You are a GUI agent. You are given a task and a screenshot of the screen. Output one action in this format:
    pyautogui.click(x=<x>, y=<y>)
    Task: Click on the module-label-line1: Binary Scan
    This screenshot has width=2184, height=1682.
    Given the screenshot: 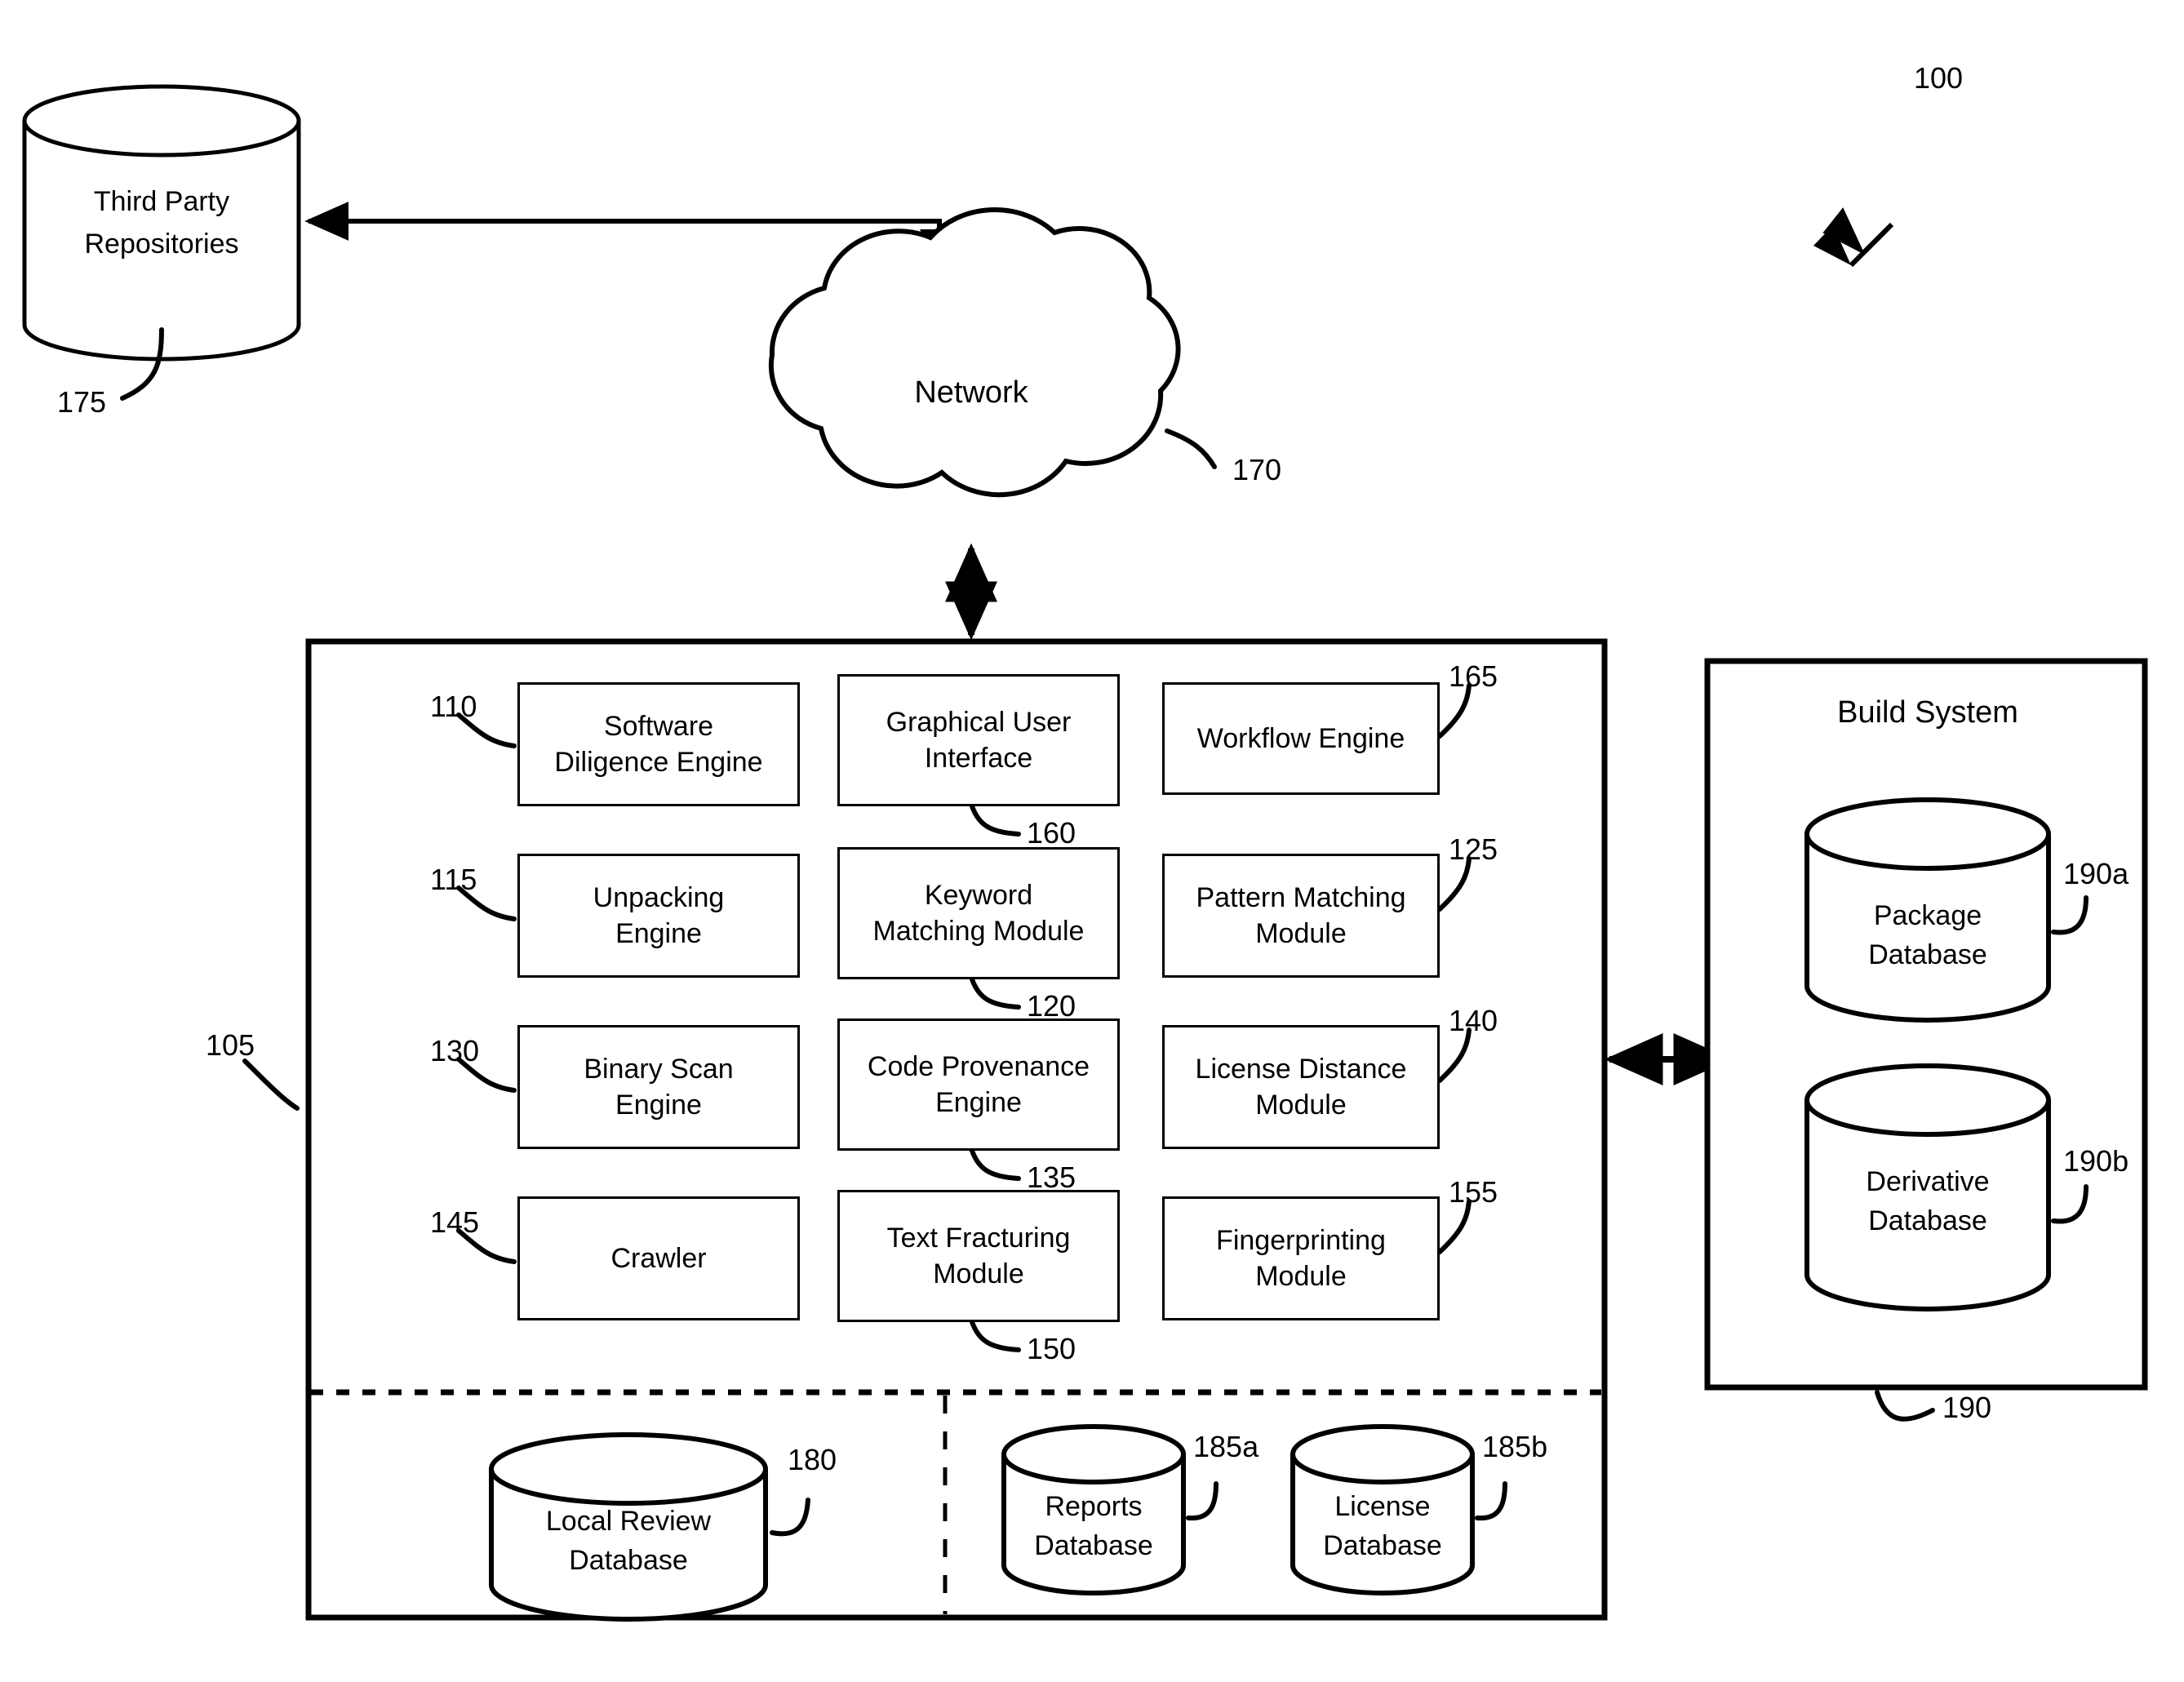 What is the action you would take?
    pyautogui.click(x=659, y=1069)
    